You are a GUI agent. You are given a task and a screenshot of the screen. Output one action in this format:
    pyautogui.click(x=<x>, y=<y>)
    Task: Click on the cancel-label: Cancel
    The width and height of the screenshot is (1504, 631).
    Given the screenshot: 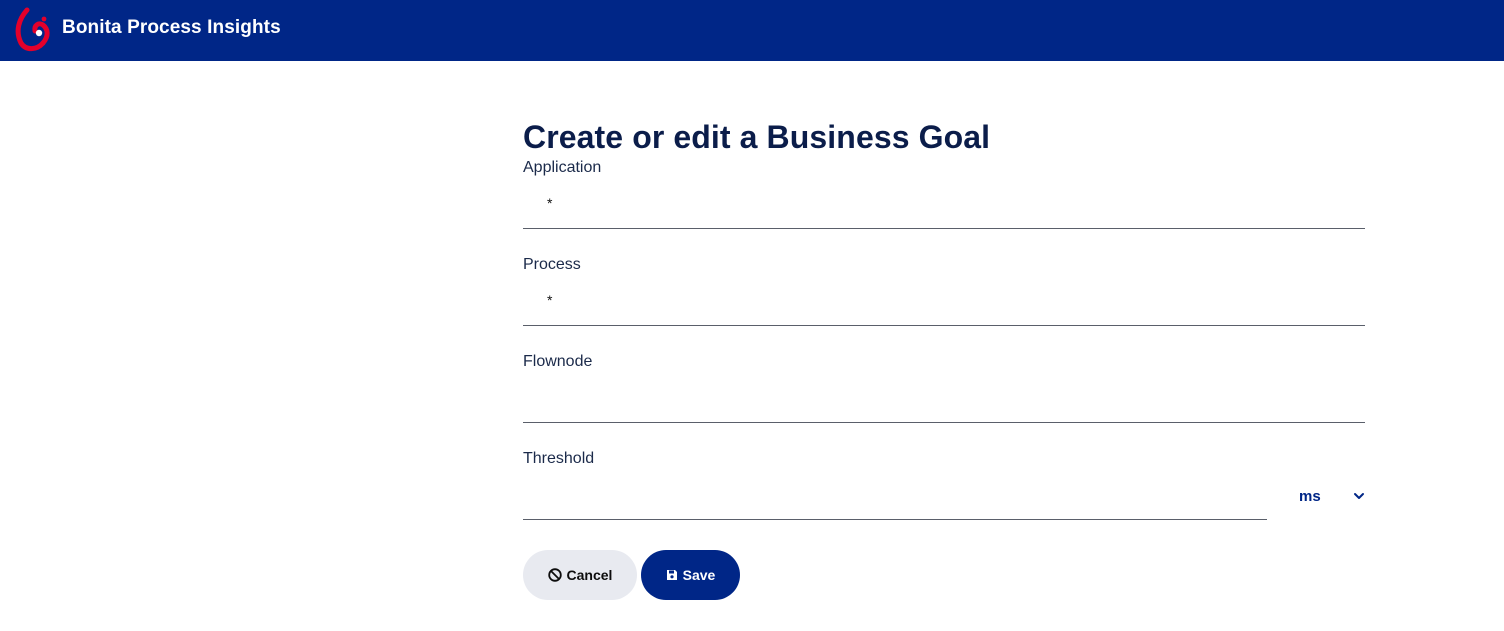 What is the action you would take?
    pyautogui.click(x=589, y=575)
    